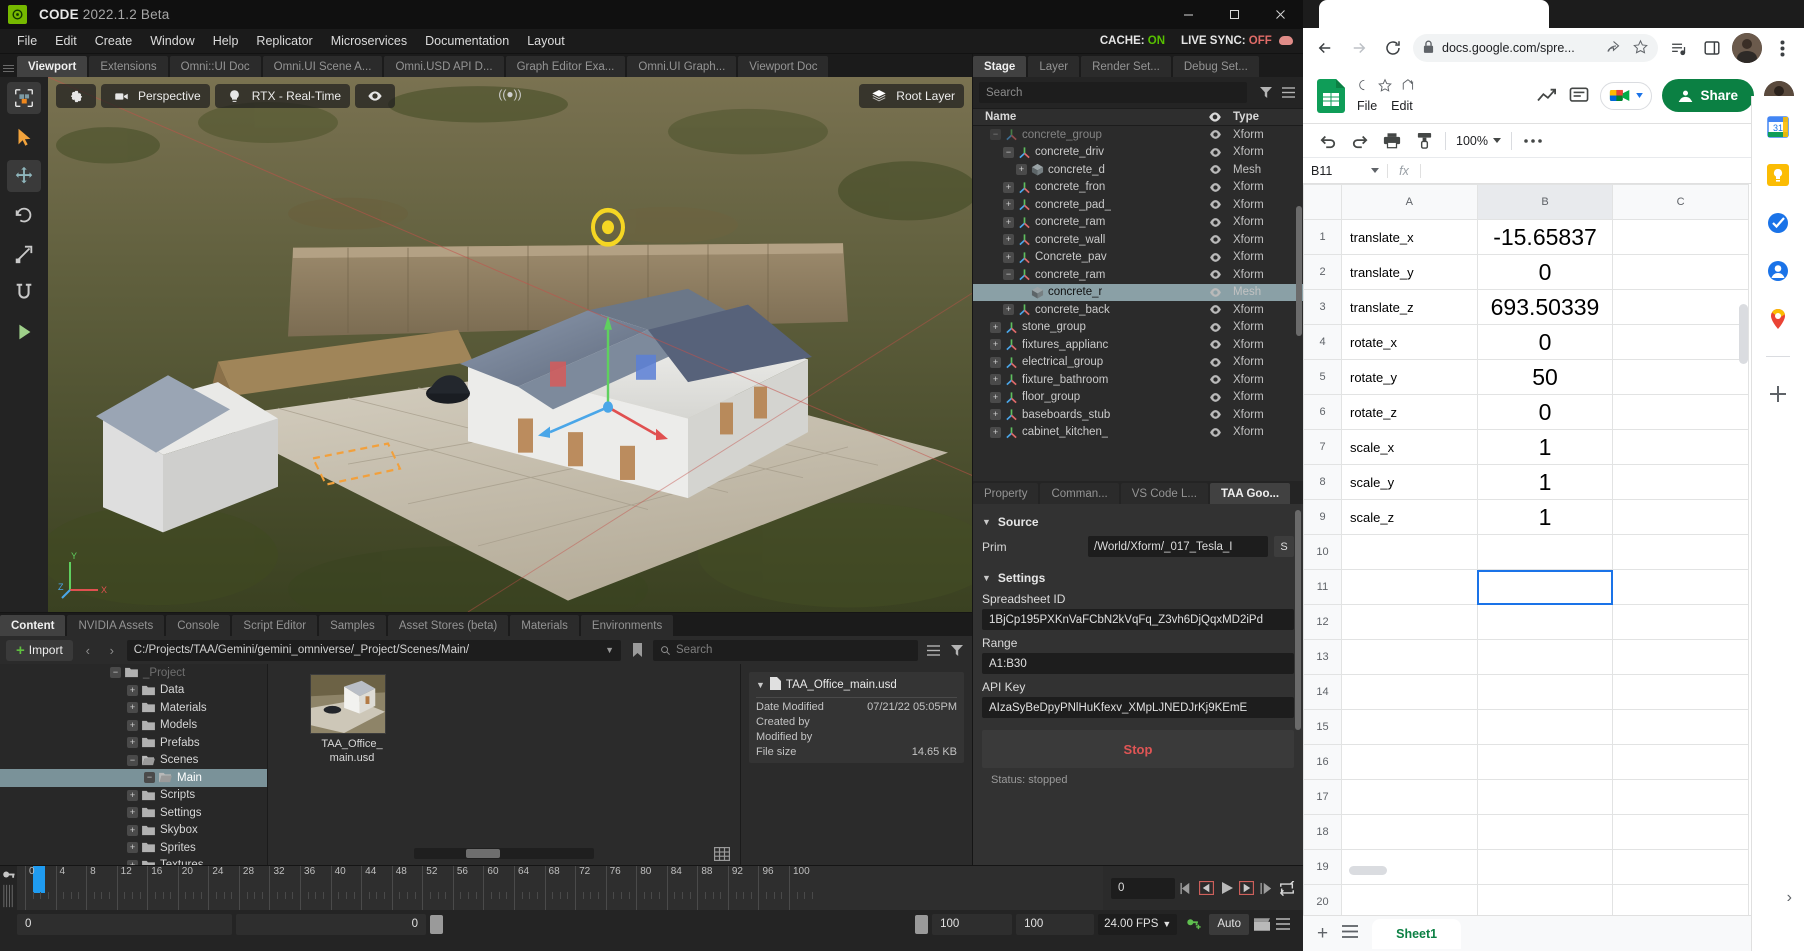 This screenshot has width=1804, height=951. I want to click on tab-omni-ui-doc: Omni::UI Doc, so click(215, 66).